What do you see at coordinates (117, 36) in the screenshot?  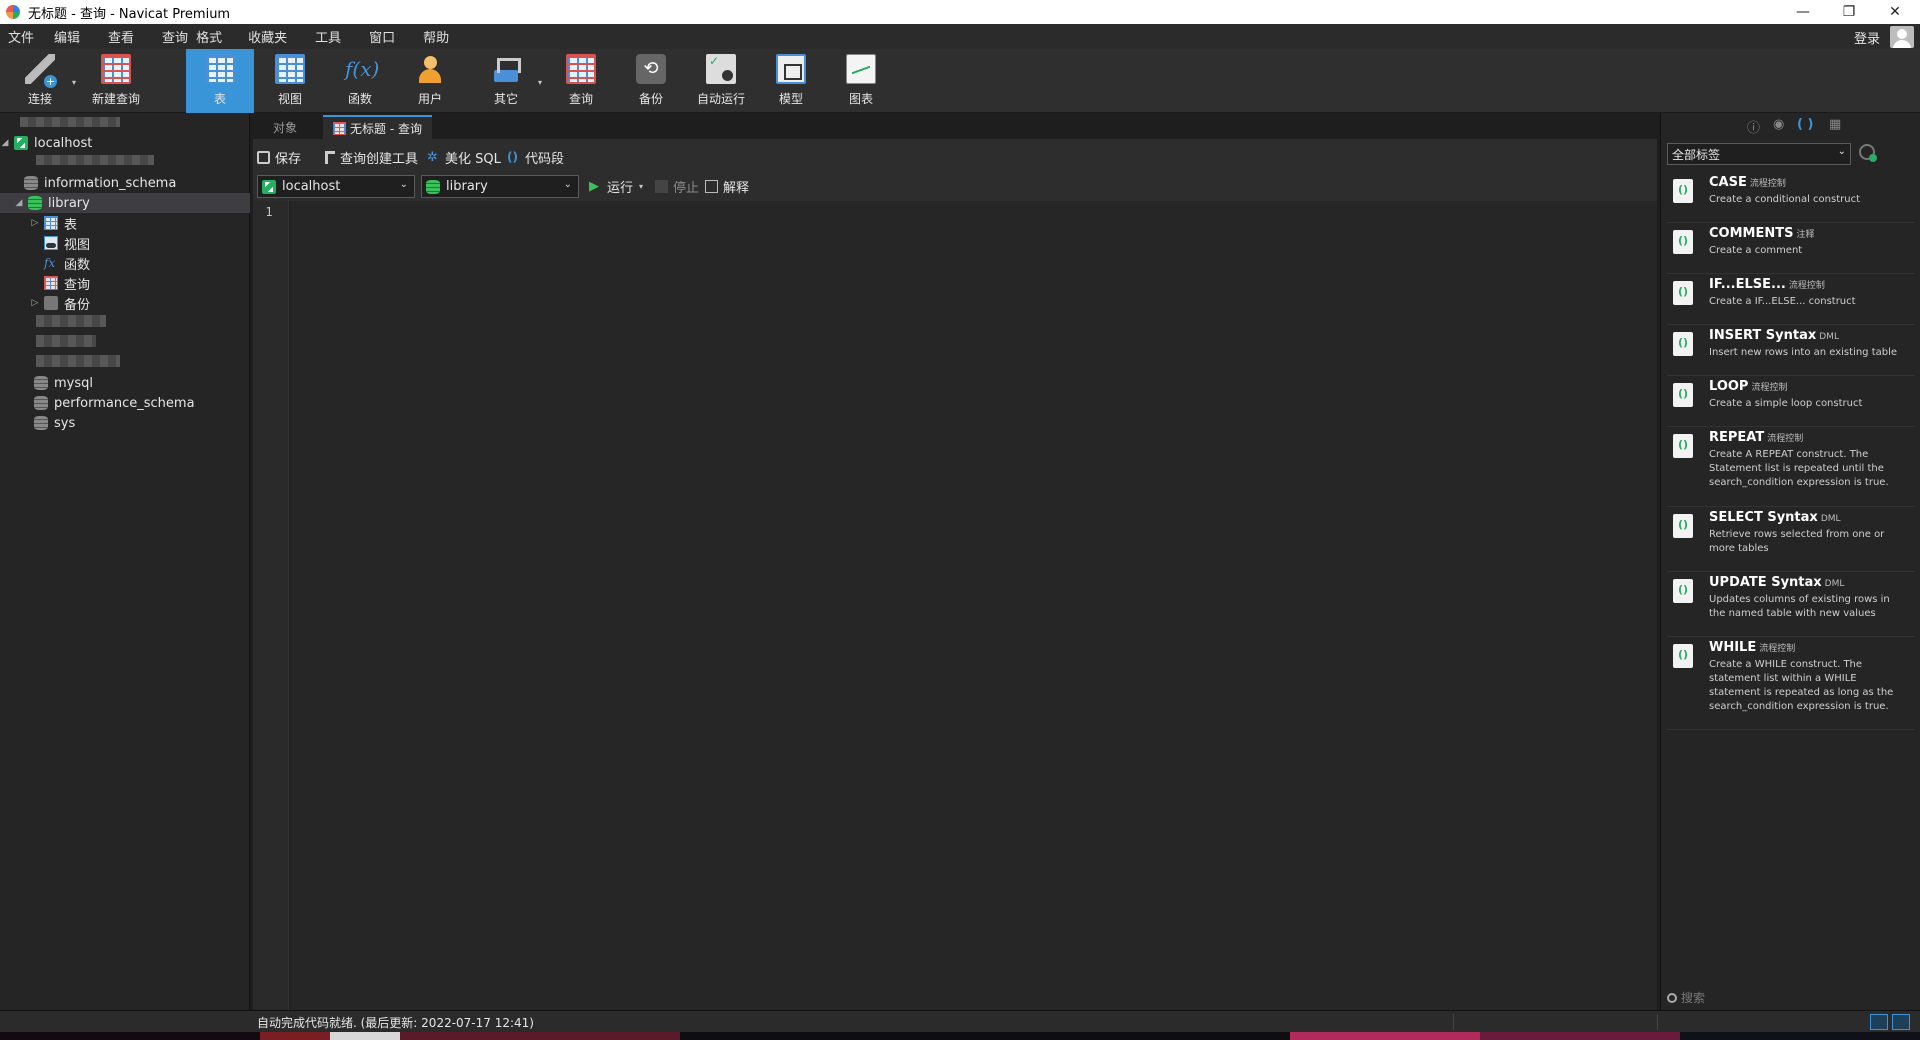 I see `menu-view: 查看` at bounding box center [117, 36].